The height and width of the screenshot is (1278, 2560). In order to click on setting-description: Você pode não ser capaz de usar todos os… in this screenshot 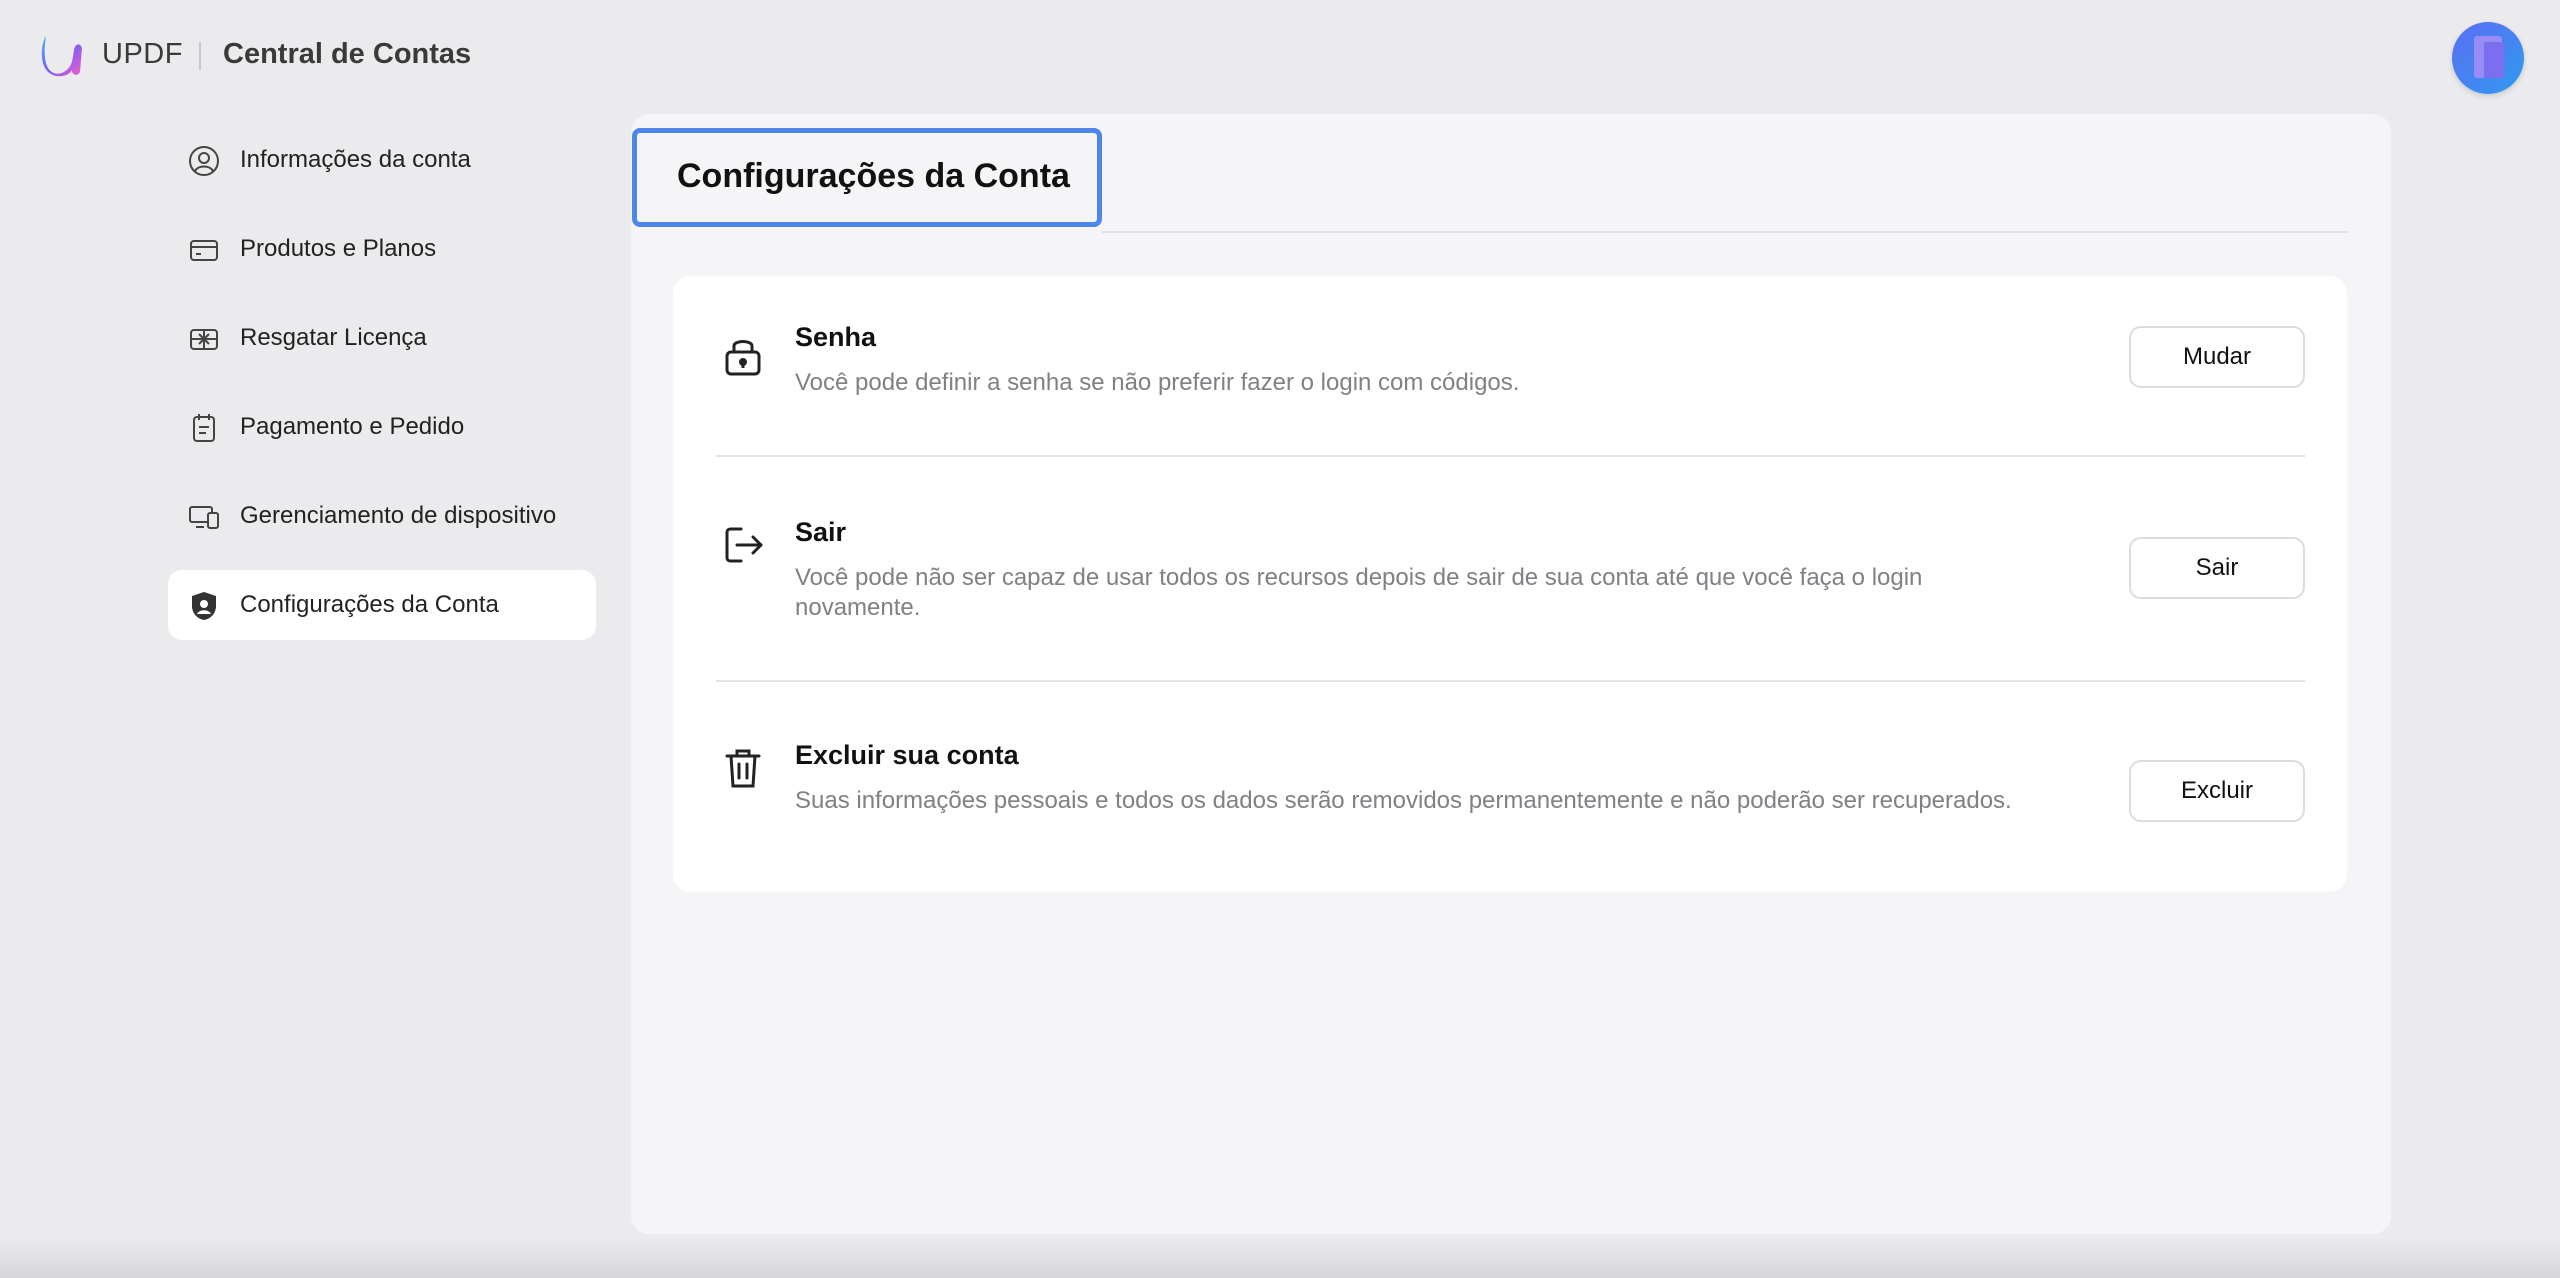, I will do `click(1359, 592)`.